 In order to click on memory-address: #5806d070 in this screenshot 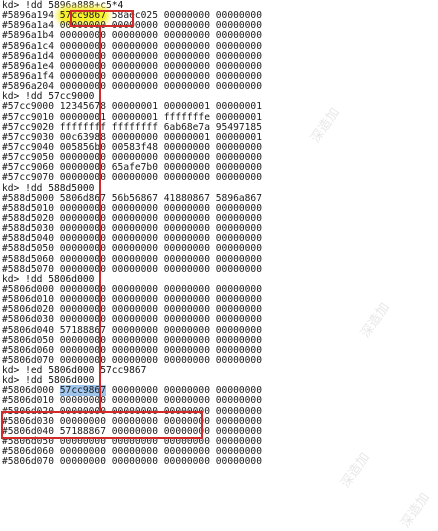, I will do `click(28, 462)`.